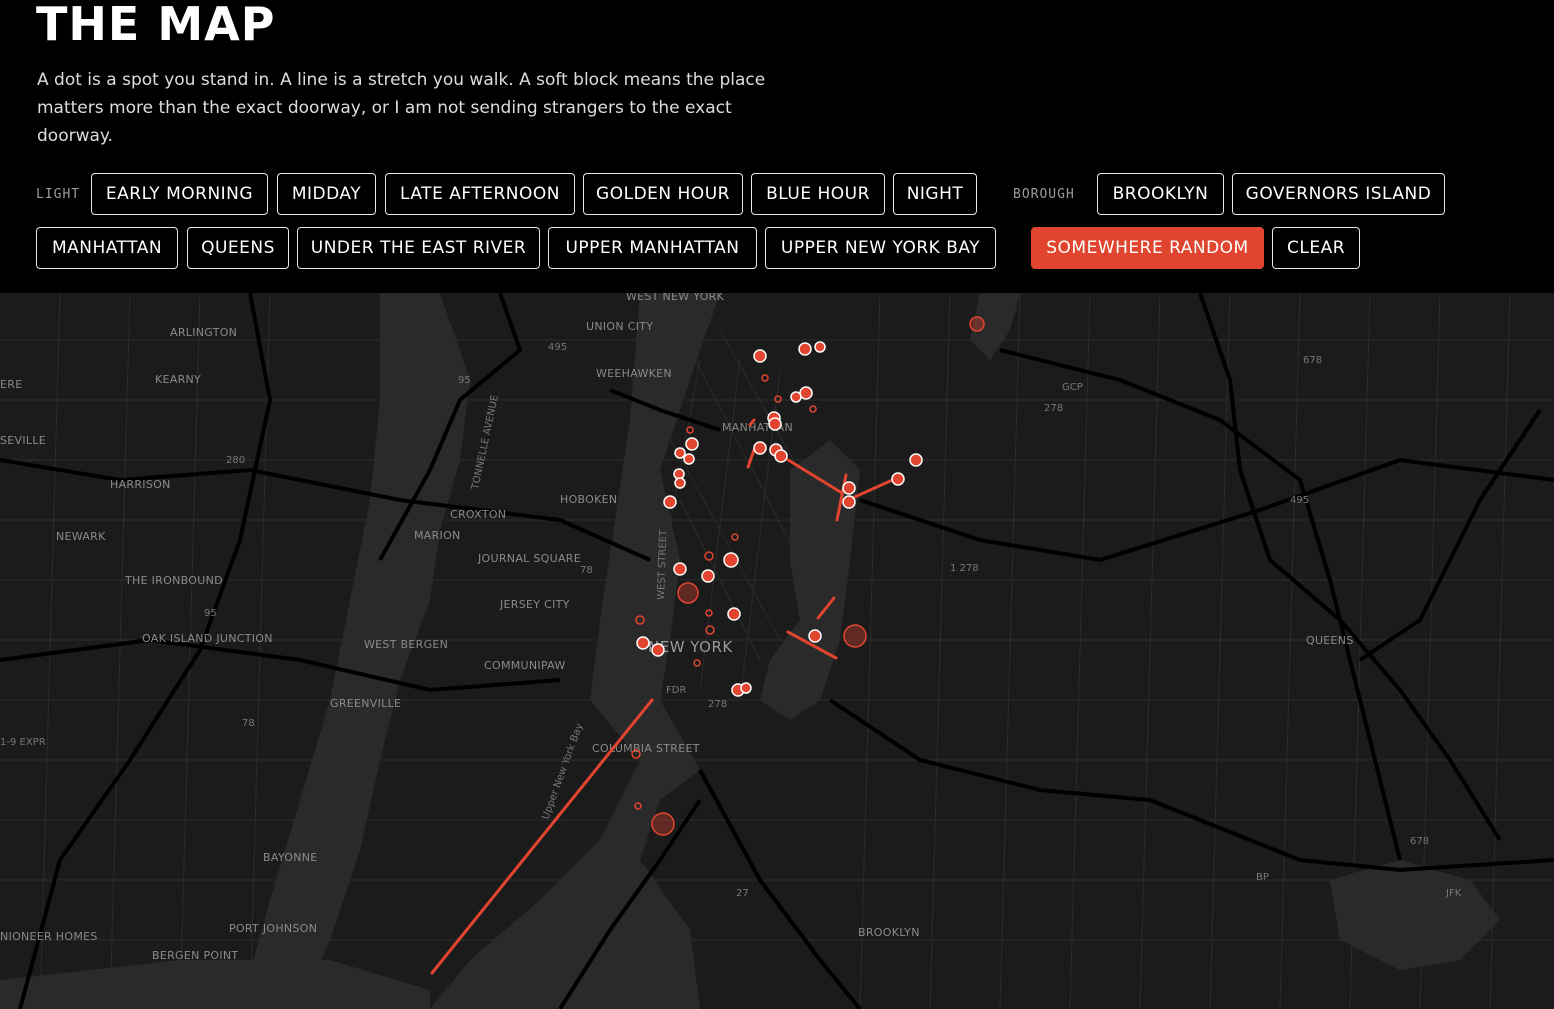  What do you see at coordinates (619, 326) in the screenshot?
I see `place-label: UNION CITY` at bounding box center [619, 326].